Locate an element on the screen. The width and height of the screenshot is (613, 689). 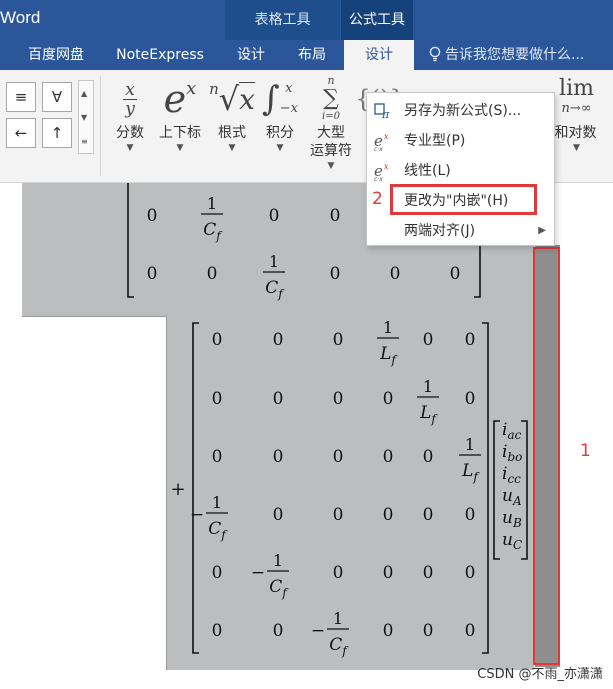
svg-text: c·x is located at coordinates (378, 148).